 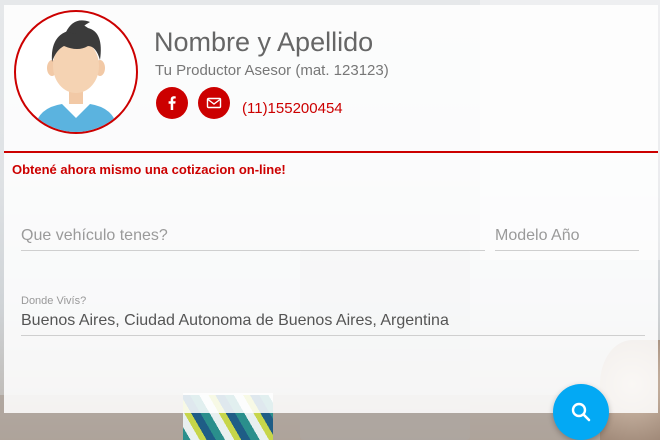 I want to click on location-label: Donde Vivís?, so click(x=54, y=301).